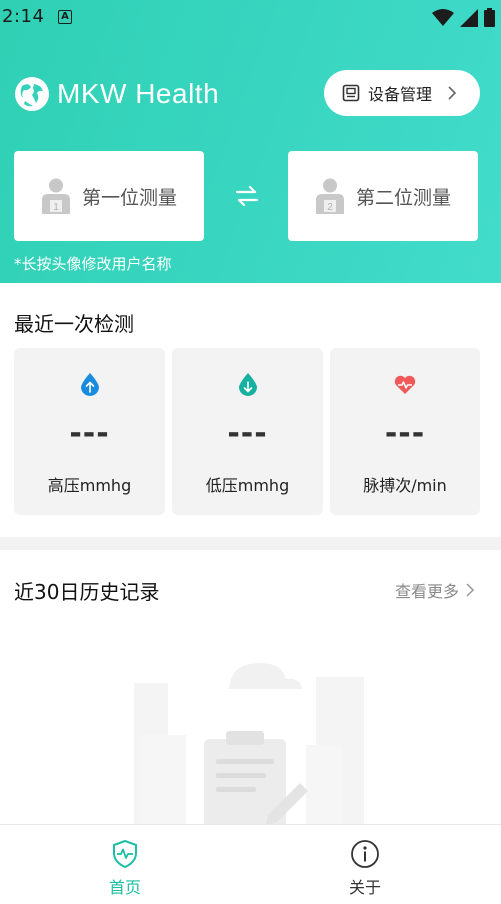 The height and width of the screenshot is (904, 501). I want to click on metric-label: 脉搏次/min, so click(405, 485).